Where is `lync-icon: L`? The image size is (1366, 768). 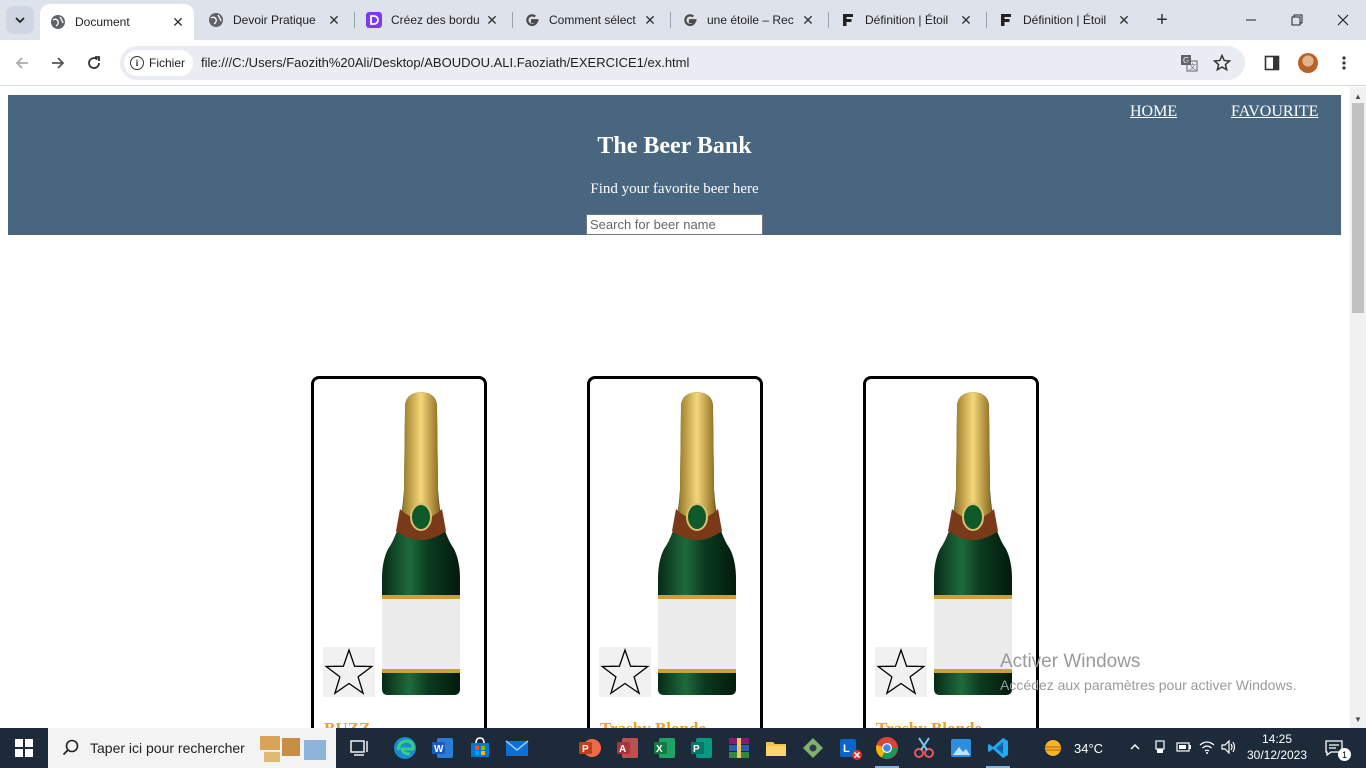
lync-icon: L is located at coordinates (850, 748).